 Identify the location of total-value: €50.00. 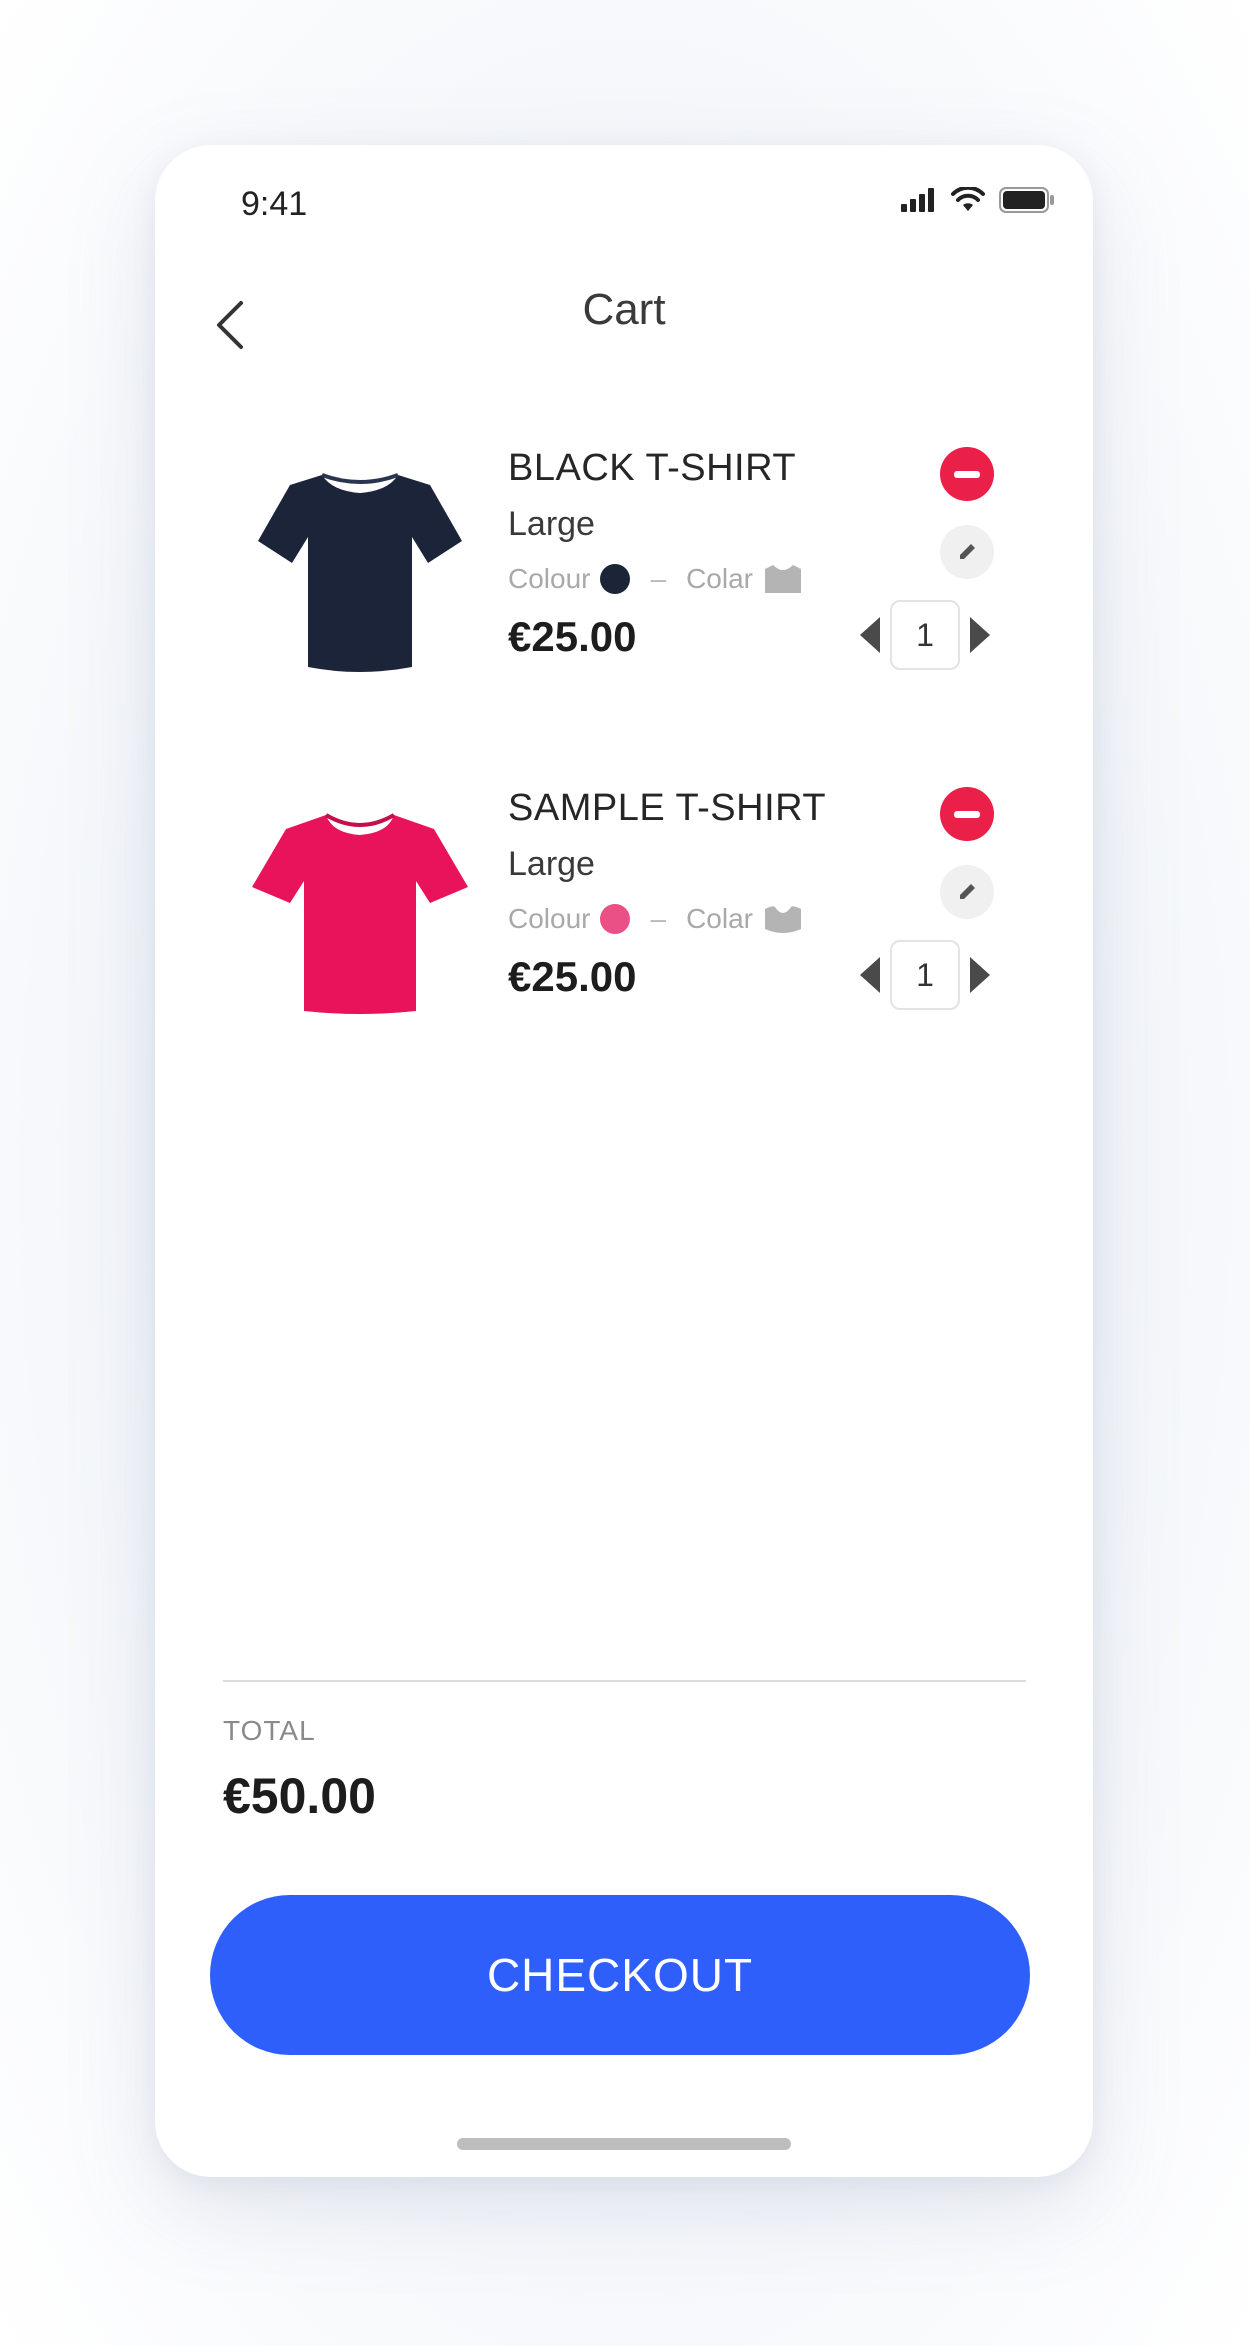
(299, 1796).